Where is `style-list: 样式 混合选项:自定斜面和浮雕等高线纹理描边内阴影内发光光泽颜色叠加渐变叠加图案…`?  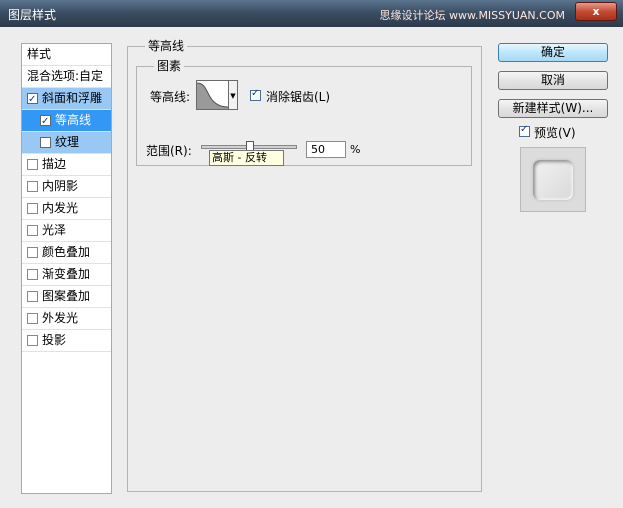
style-list: 样式 混合选项:自定斜面和浮雕等高线纹理描边内阴影内发光光泽颜色叠加渐变叠加图案… is located at coordinates (66, 268).